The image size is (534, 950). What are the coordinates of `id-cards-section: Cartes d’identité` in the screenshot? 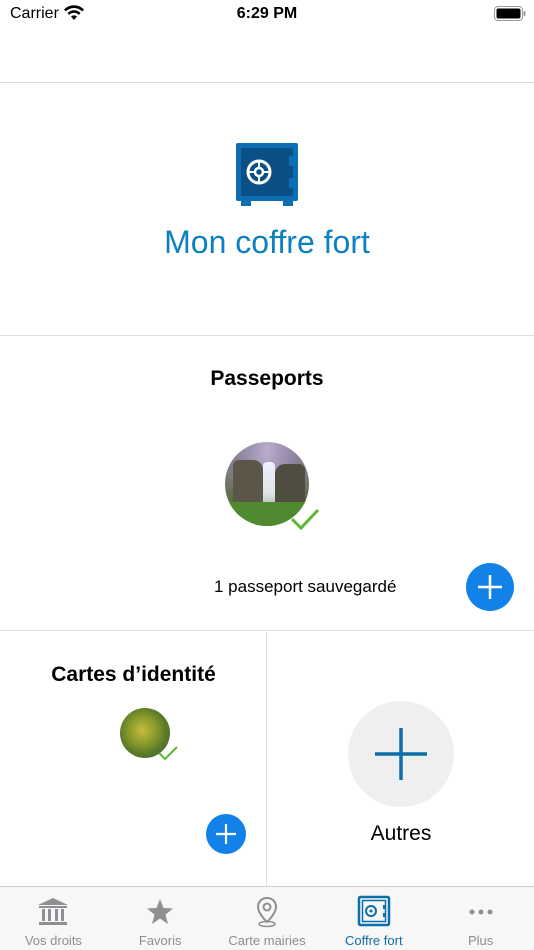 It's located at (133, 759).